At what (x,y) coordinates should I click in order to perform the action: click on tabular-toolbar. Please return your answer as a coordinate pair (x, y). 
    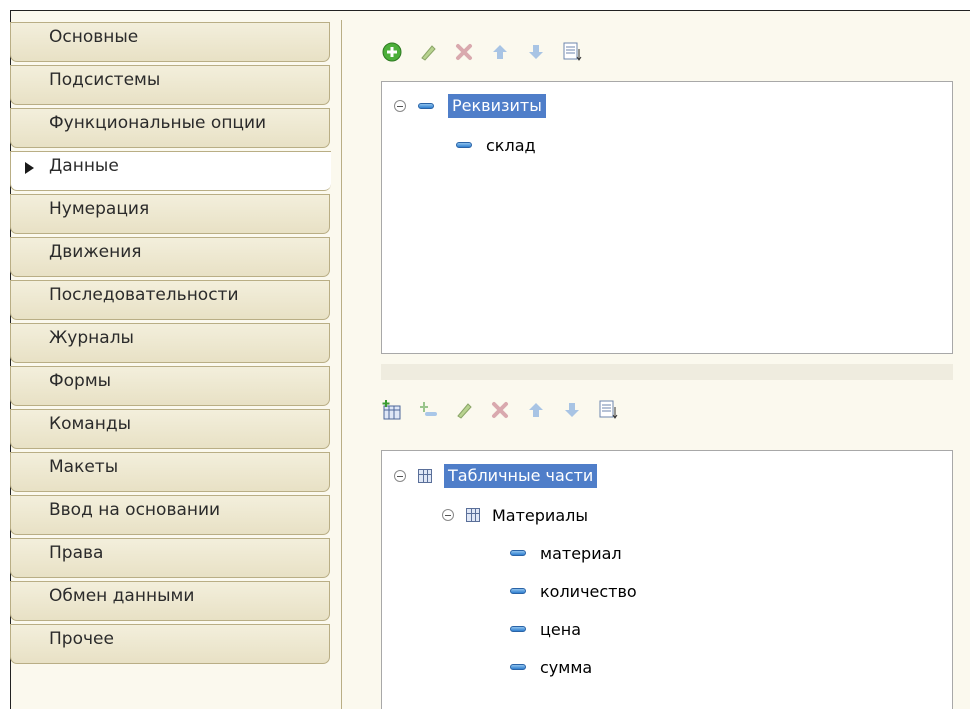
    Looking at the image, I should click on (500, 410).